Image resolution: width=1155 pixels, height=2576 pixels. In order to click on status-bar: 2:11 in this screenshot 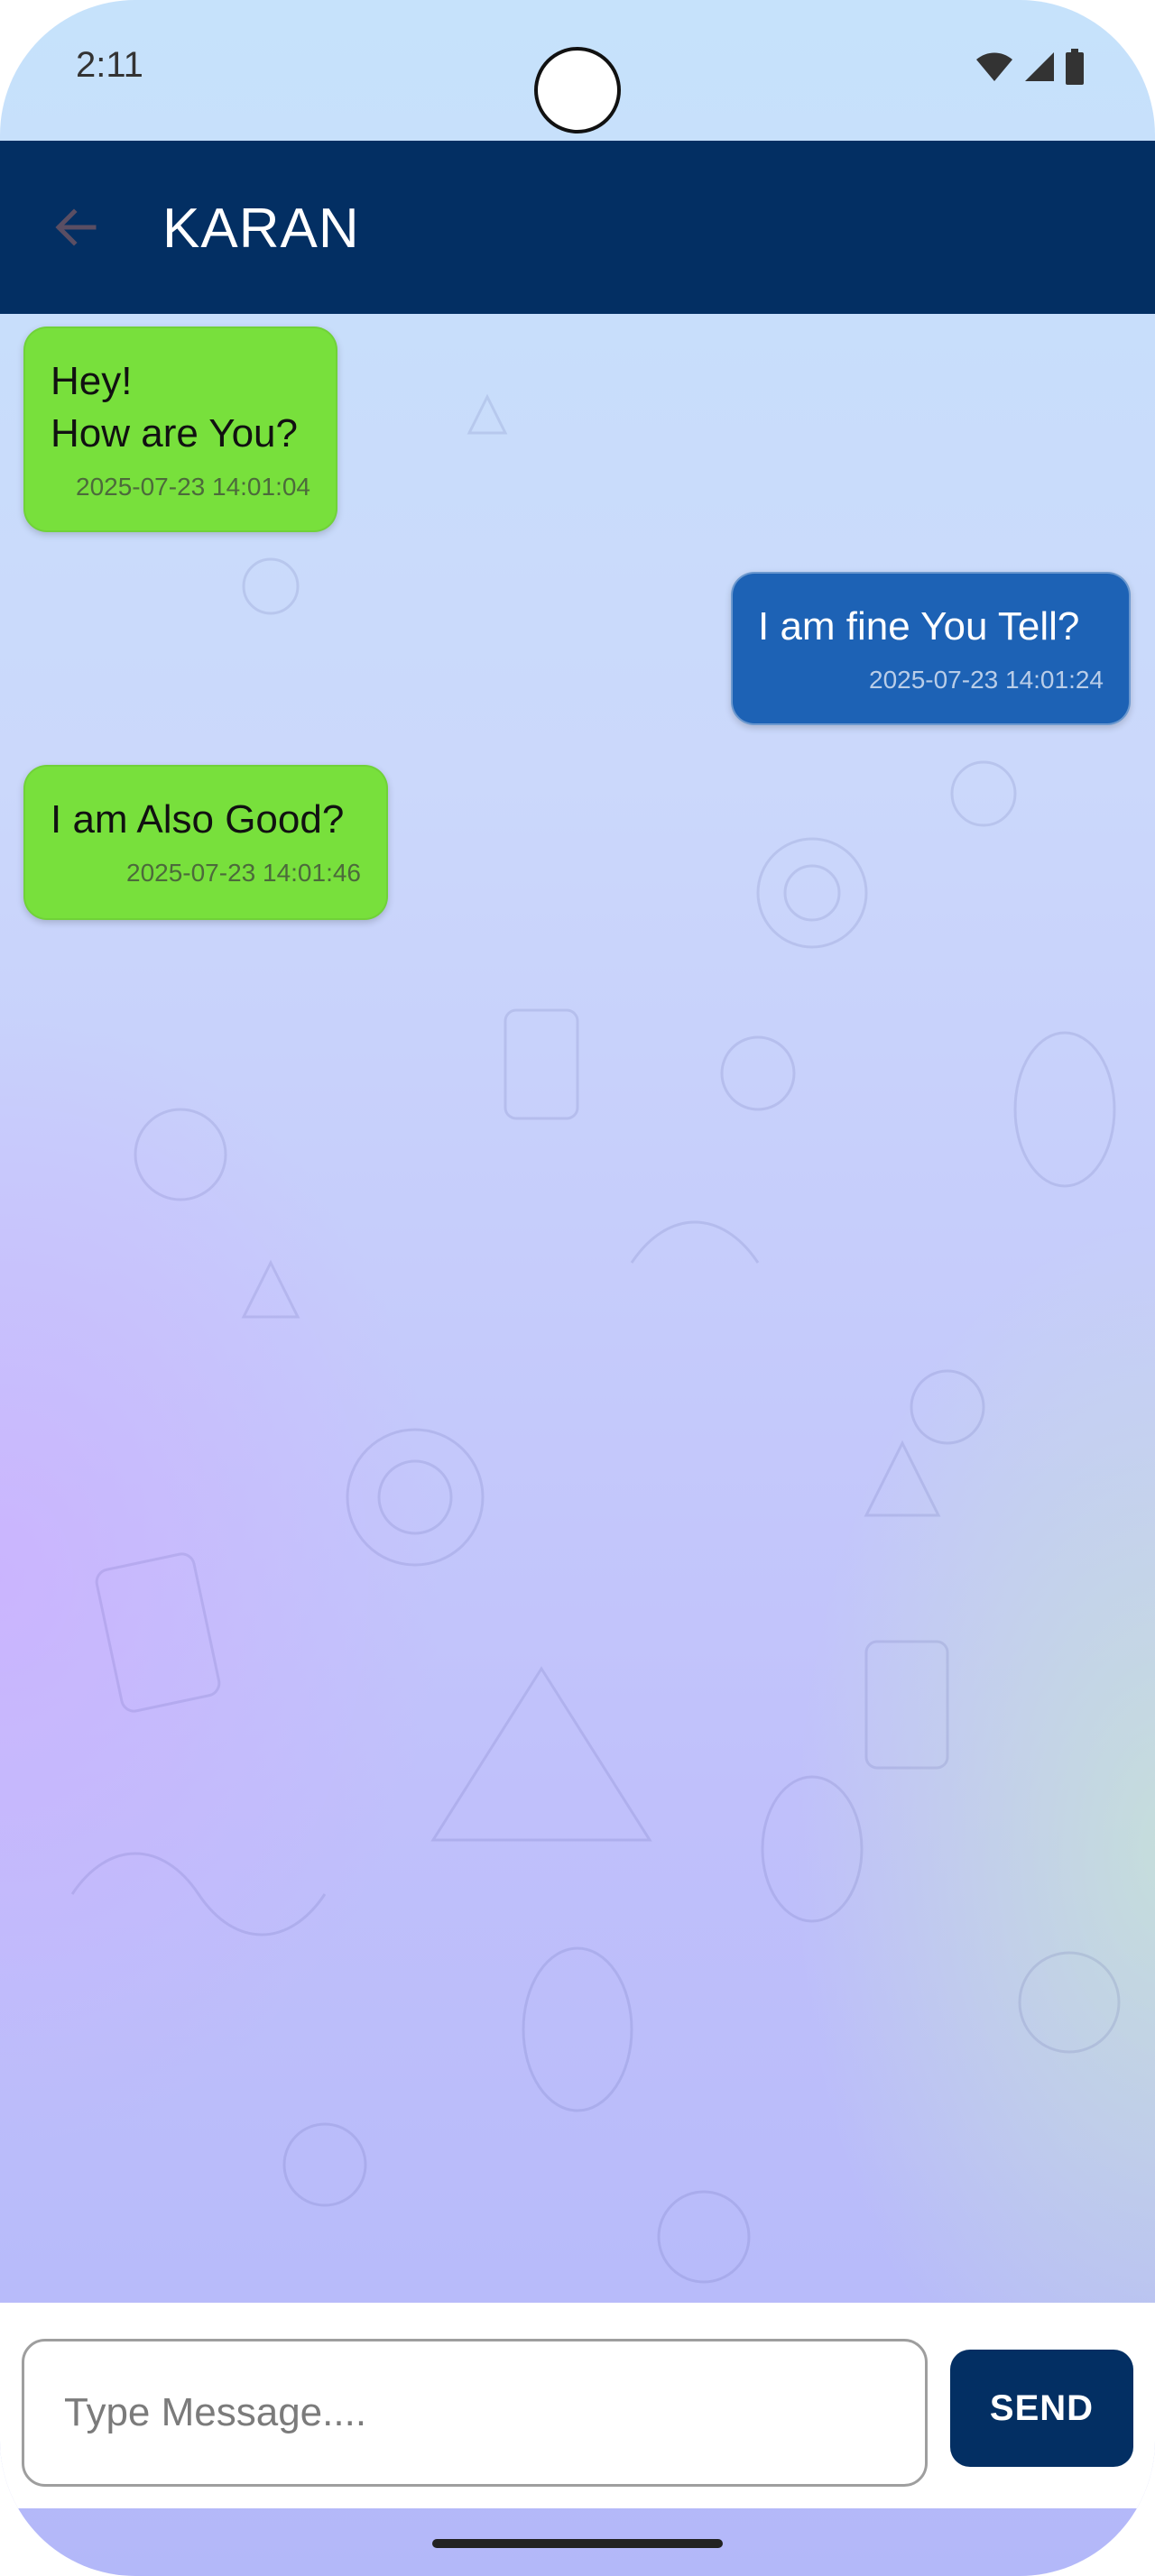, I will do `click(577, 70)`.